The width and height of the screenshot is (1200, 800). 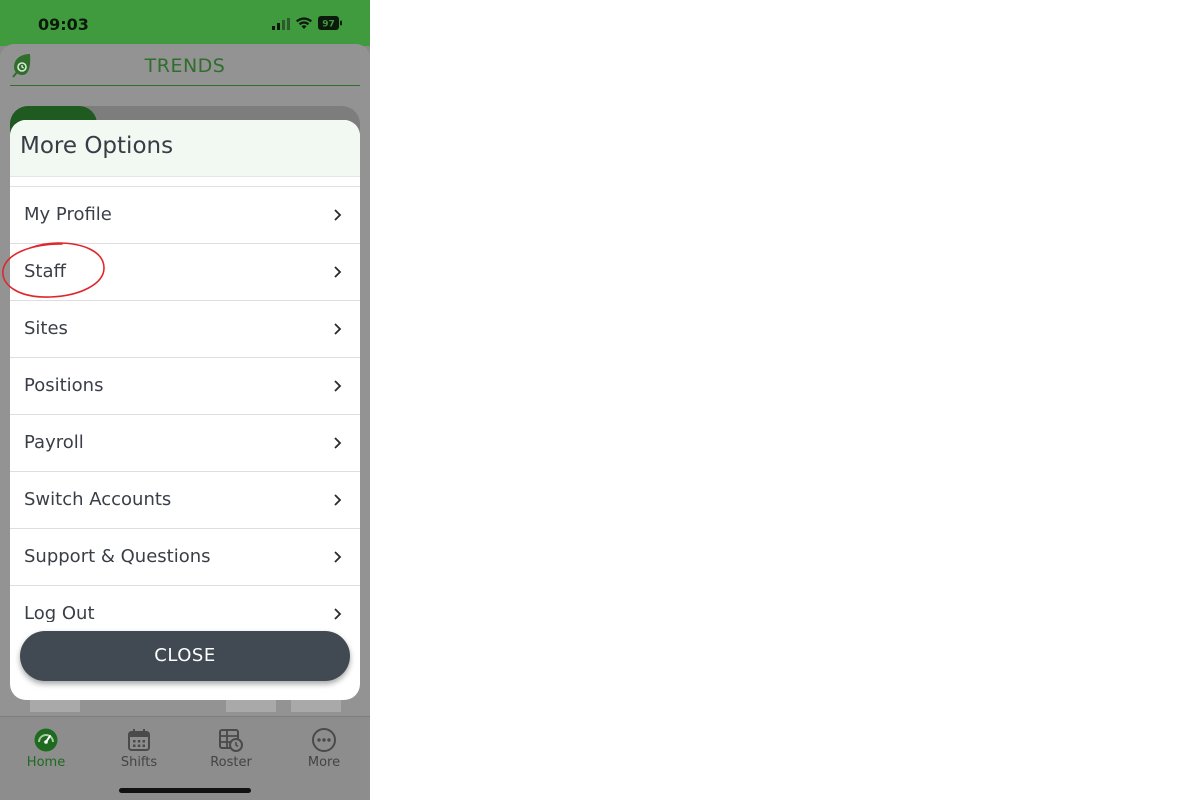 I want to click on option-label: Log Out, so click(x=59, y=612).